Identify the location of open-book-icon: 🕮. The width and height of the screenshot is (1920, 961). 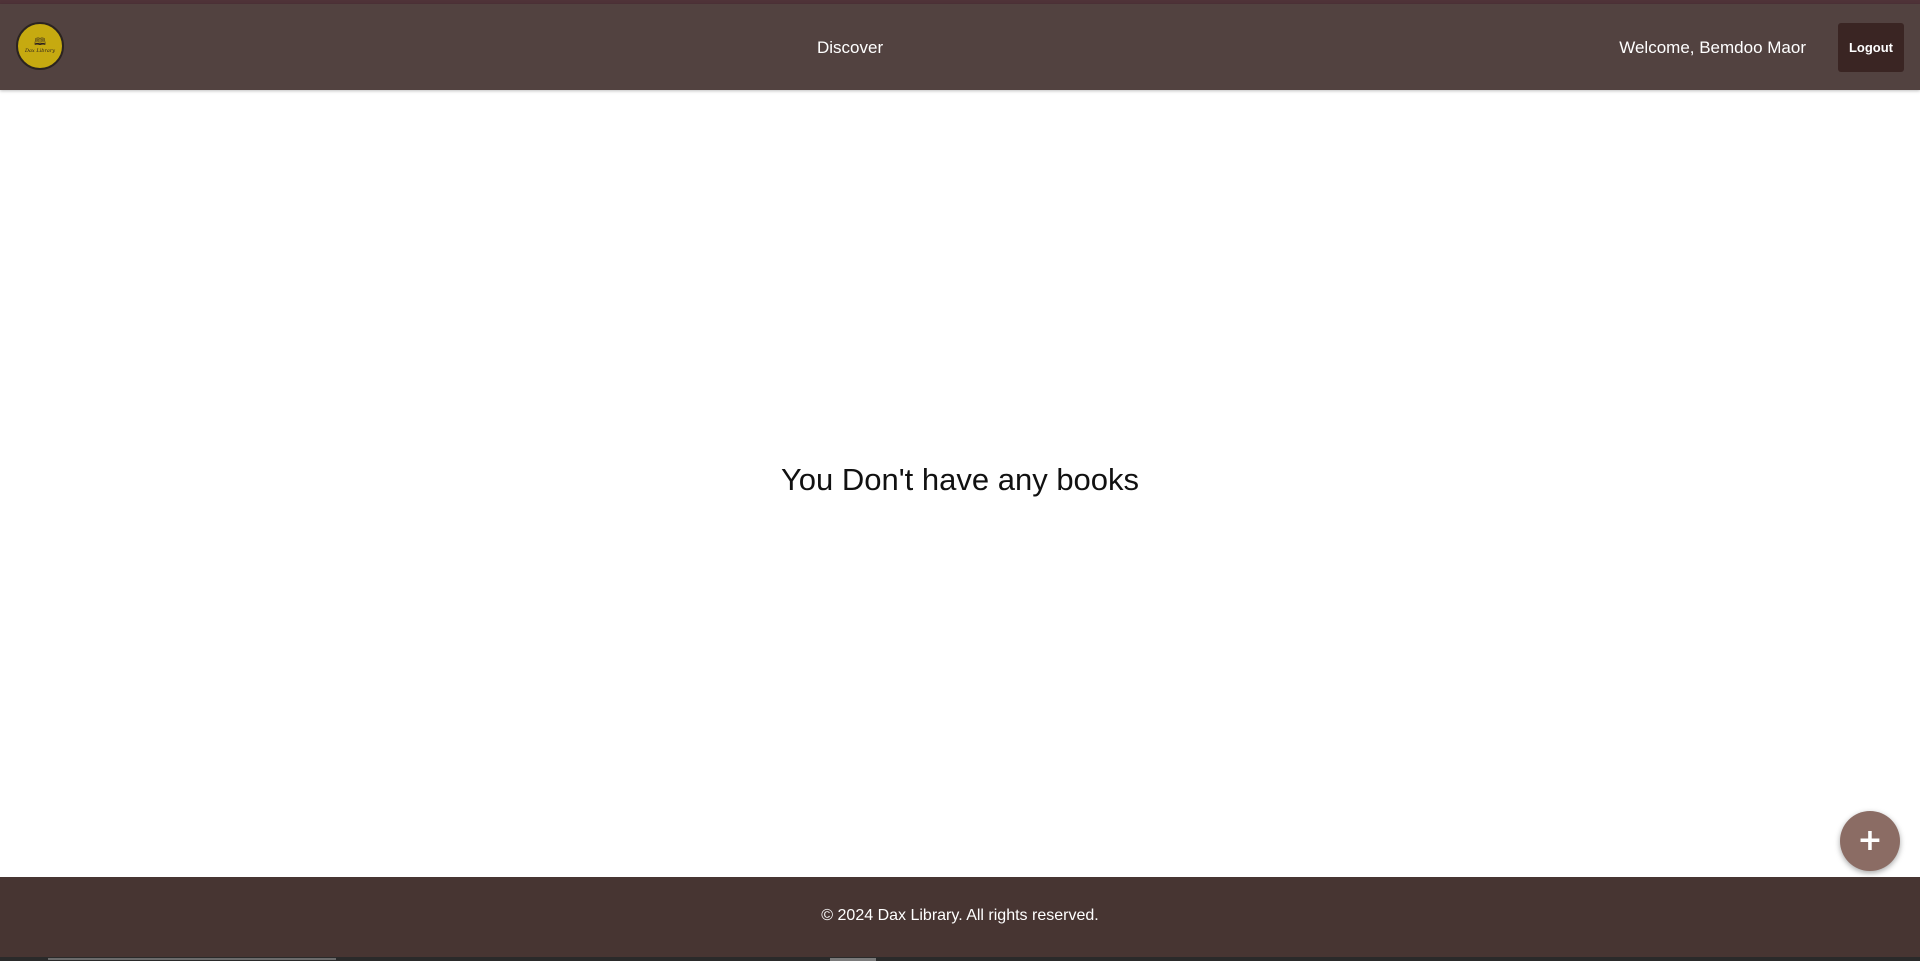
(40, 42).